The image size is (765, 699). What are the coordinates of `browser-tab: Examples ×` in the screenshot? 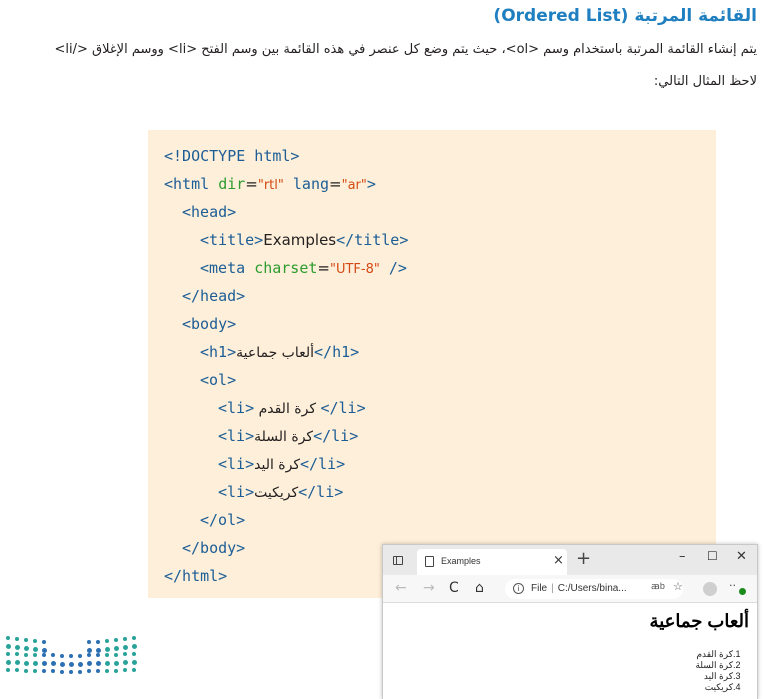 It's located at (492, 562).